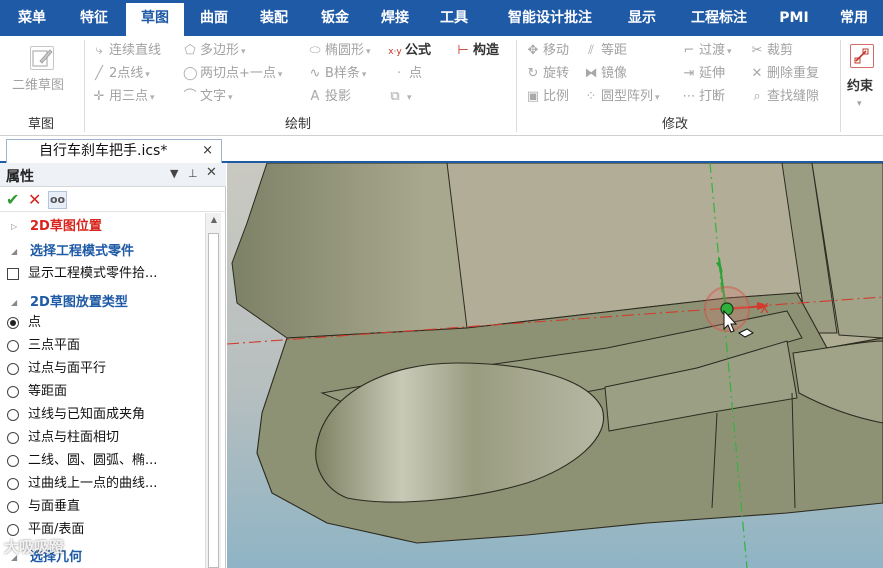 The image size is (883, 568). What do you see at coordinates (533, 73) in the screenshot?
I see `rotate-icon: ↻` at bounding box center [533, 73].